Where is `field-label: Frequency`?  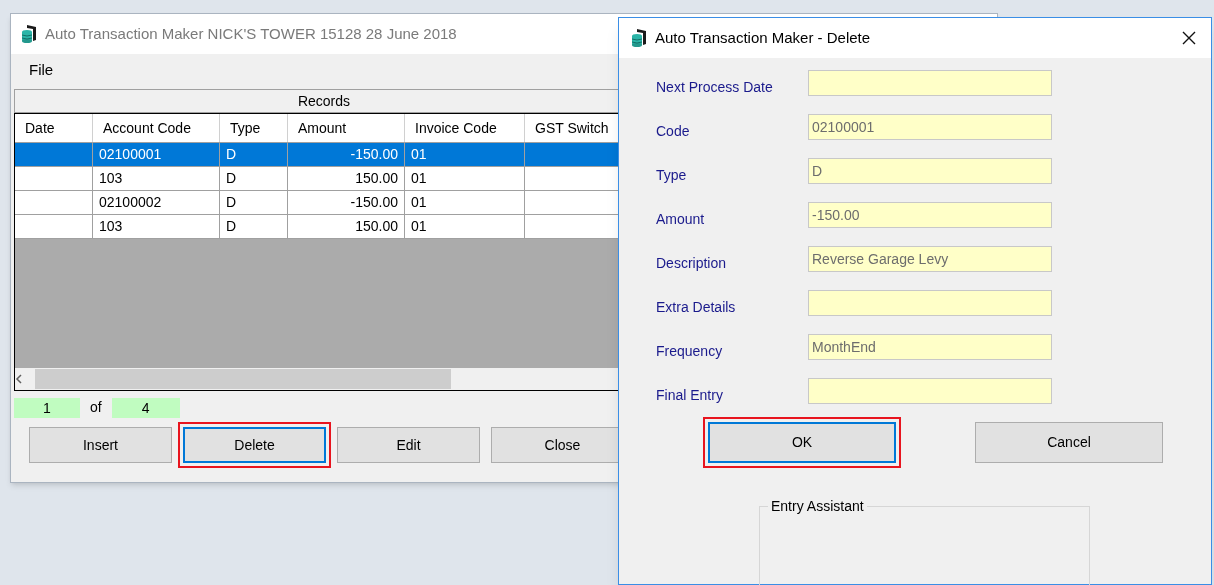 field-label: Frequency is located at coordinates (690, 351).